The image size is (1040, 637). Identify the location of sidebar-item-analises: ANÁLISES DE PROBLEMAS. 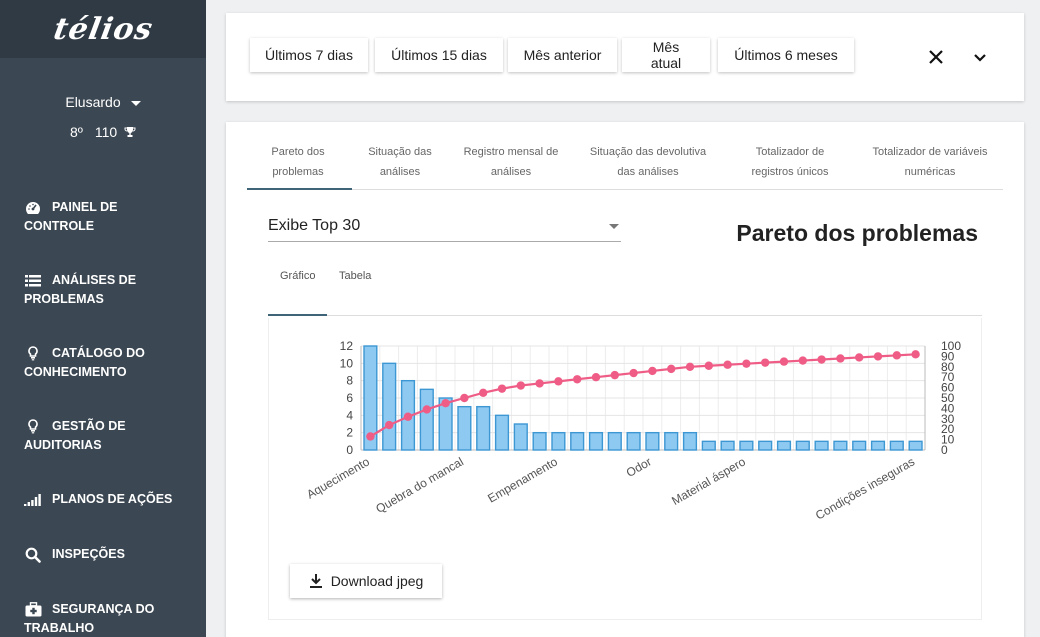
(92, 290).